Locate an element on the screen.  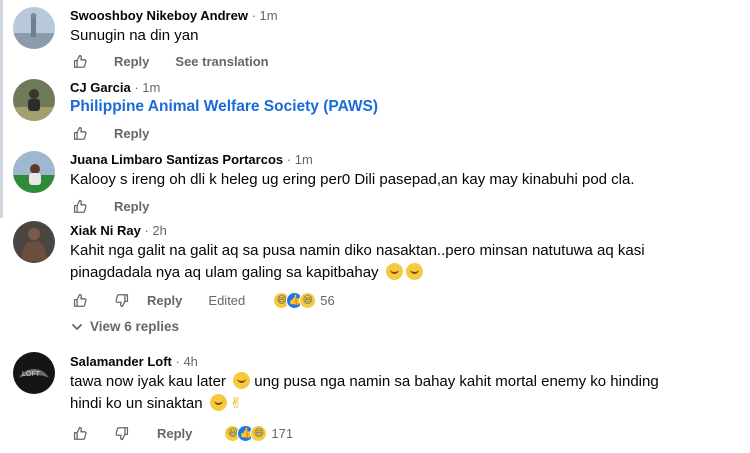
comment-text-line1: tawa now iyak kau later is located at coordinates (148, 381).